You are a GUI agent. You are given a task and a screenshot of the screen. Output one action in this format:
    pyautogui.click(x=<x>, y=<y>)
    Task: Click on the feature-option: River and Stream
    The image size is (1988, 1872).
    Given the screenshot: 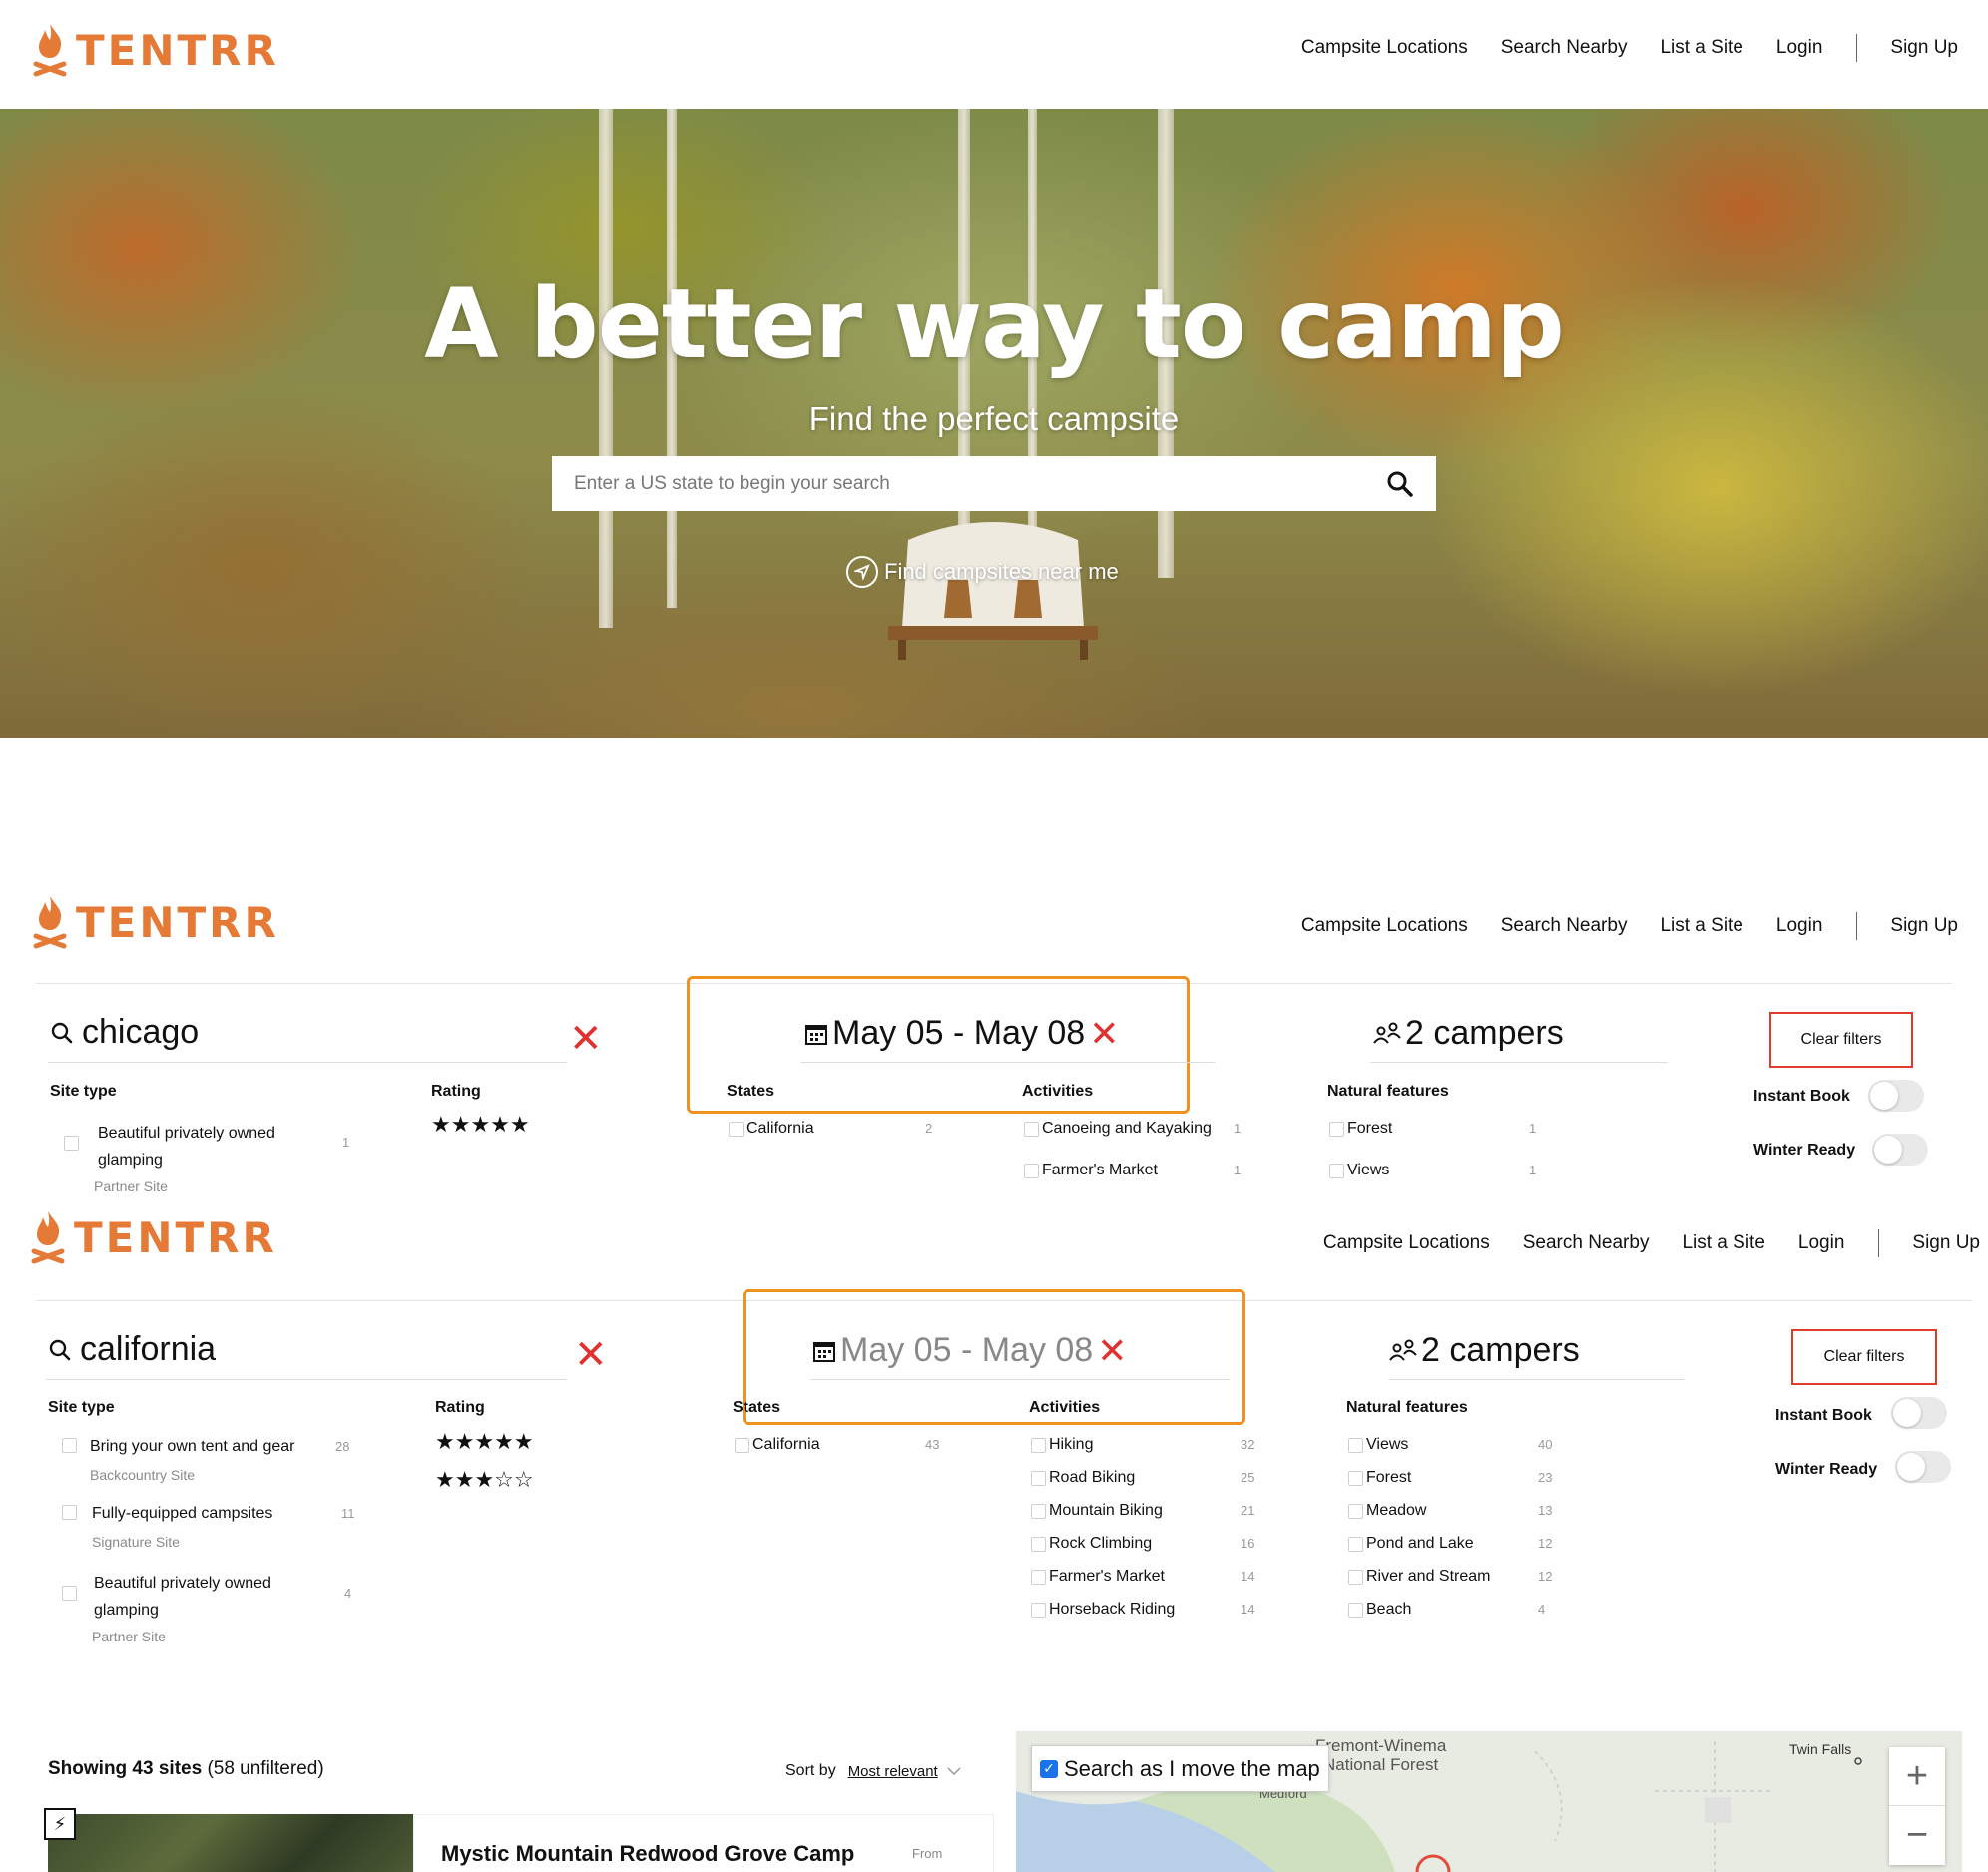 What is the action you would take?
    pyautogui.click(x=1419, y=1577)
    